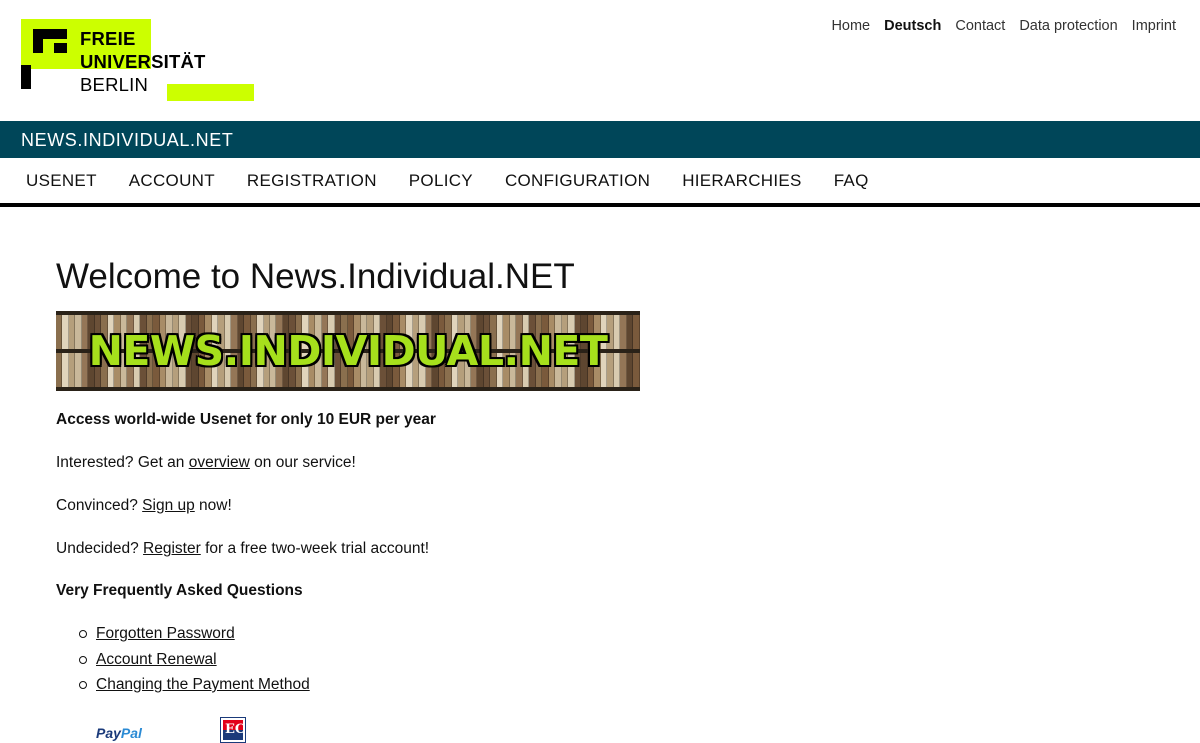 This screenshot has width=1200, height=743. What do you see at coordinates (417, 685) in the screenshot?
I see `list-item: Changing the Payment Method` at bounding box center [417, 685].